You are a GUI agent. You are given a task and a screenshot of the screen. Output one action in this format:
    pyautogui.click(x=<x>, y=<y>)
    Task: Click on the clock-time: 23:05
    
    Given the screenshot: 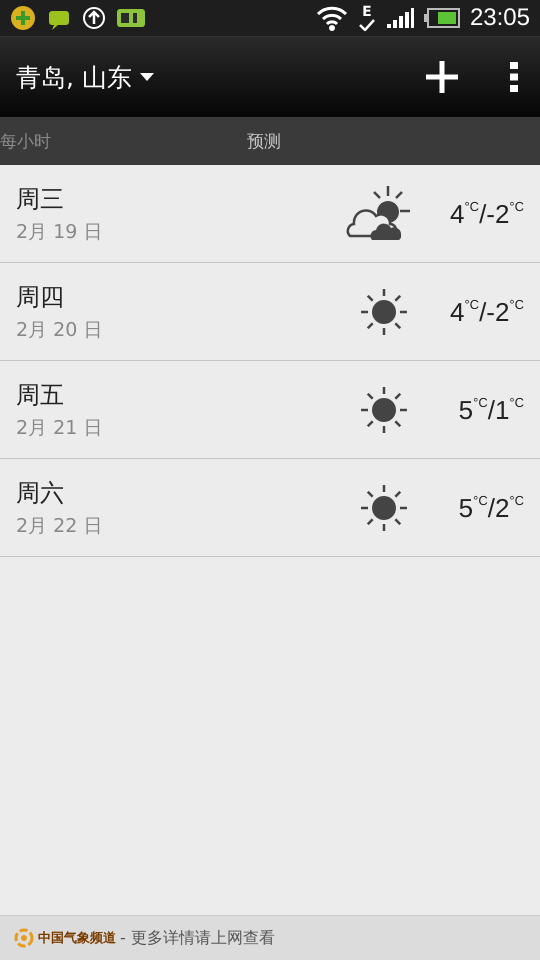 What is the action you would take?
    pyautogui.click(x=500, y=18)
    